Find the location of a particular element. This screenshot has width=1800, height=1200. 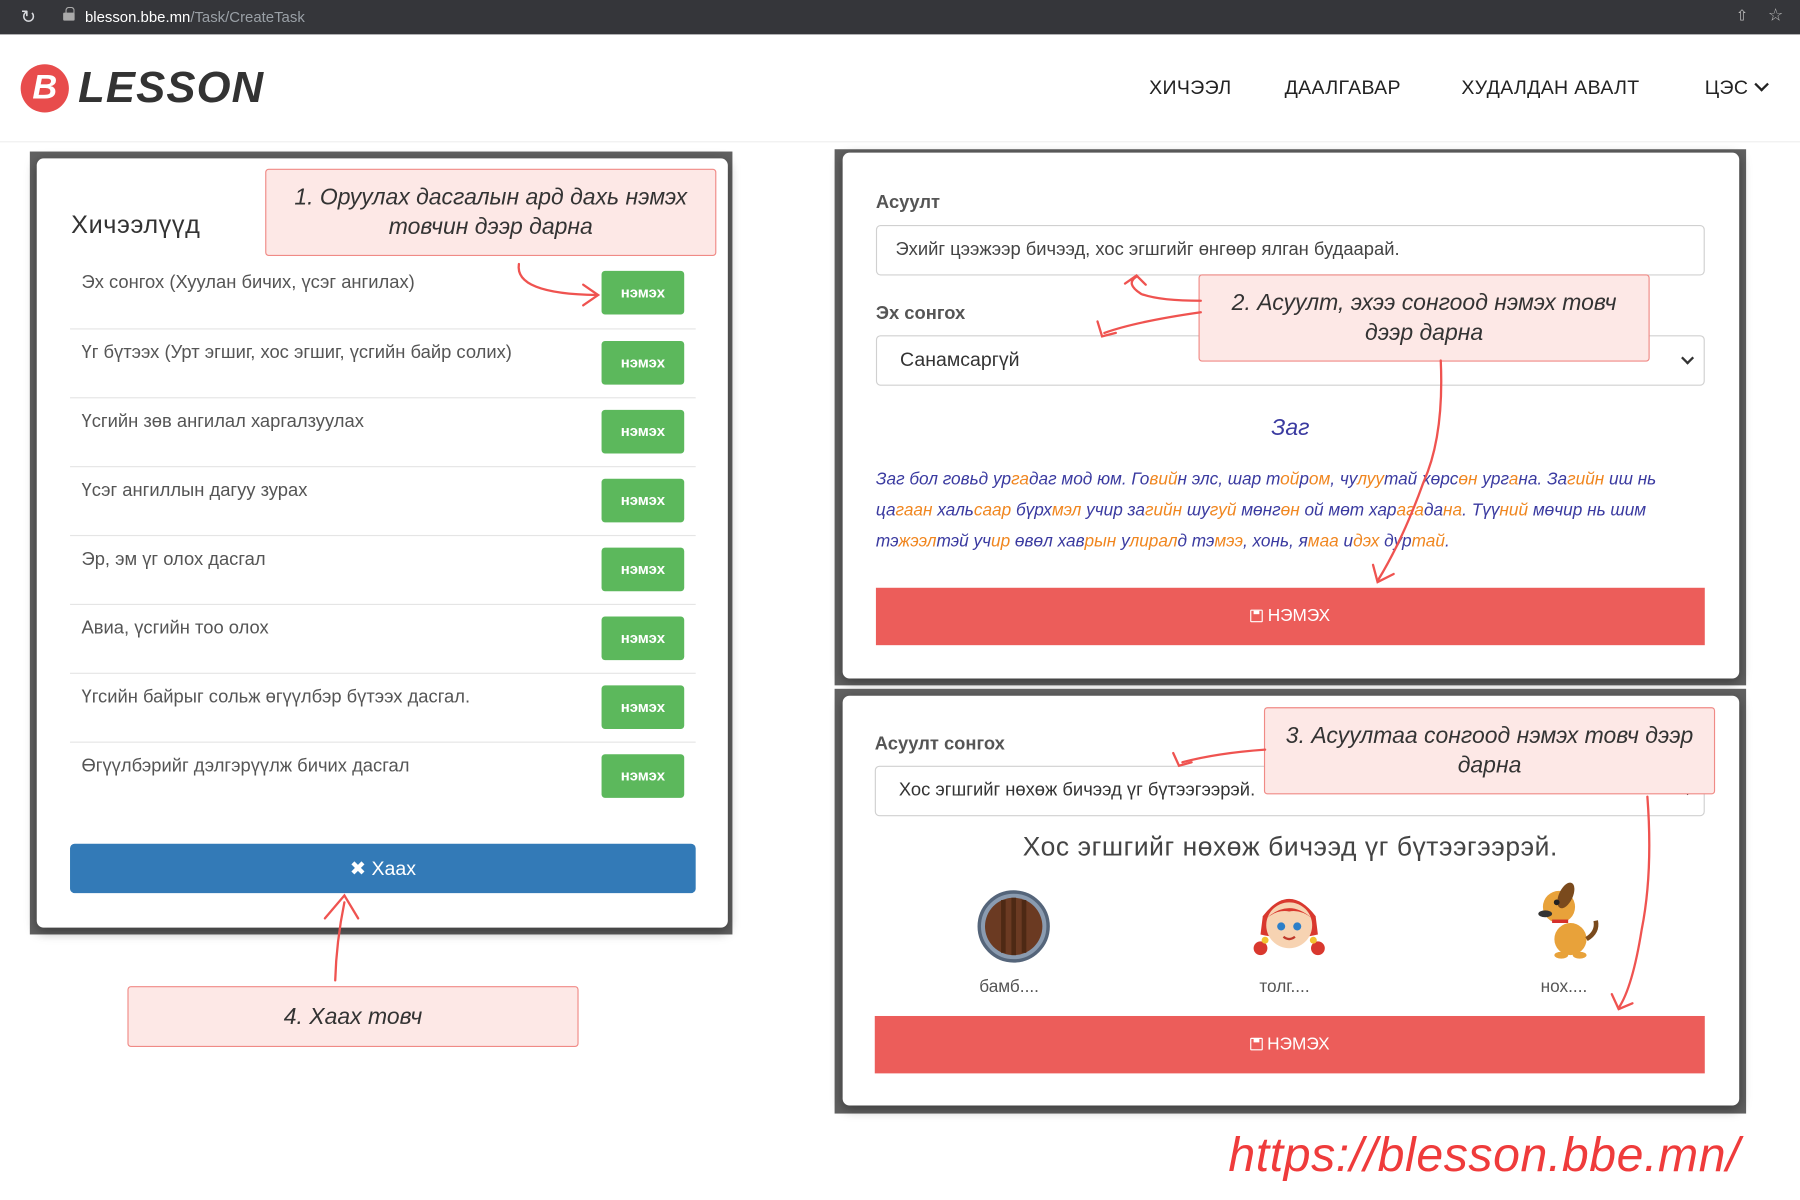

question-heading: Хос эгшгийг нөхөж бичээд үг бүтээгээрэй. is located at coordinates (1290, 846).